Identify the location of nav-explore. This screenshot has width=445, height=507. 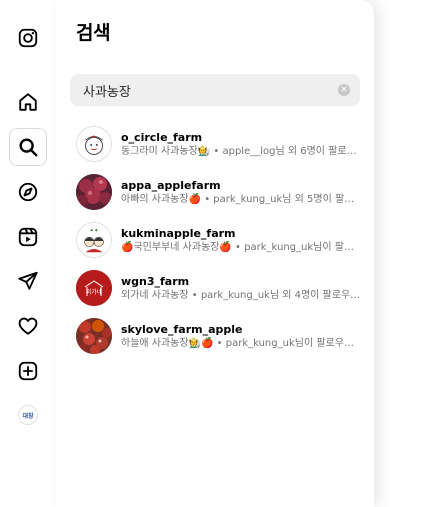
(28, 192).